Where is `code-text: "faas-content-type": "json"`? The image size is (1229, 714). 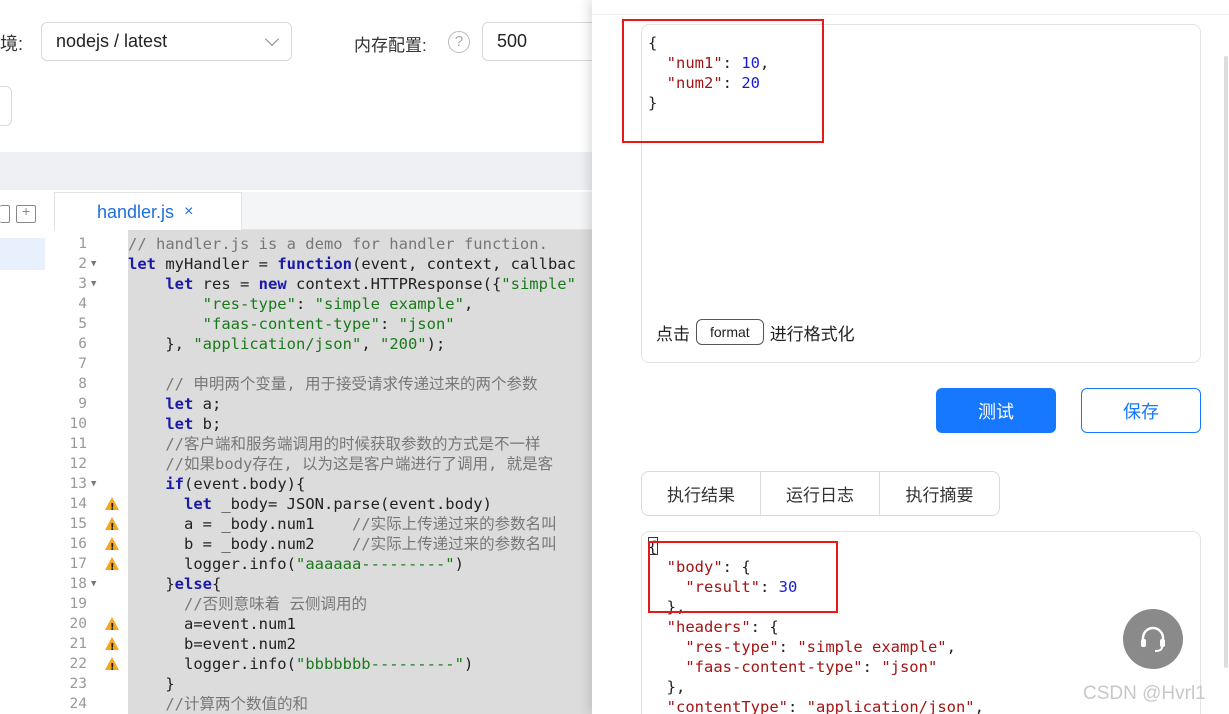 code-text: "faas-content-type": "json" is located at coordinates (328, 324).